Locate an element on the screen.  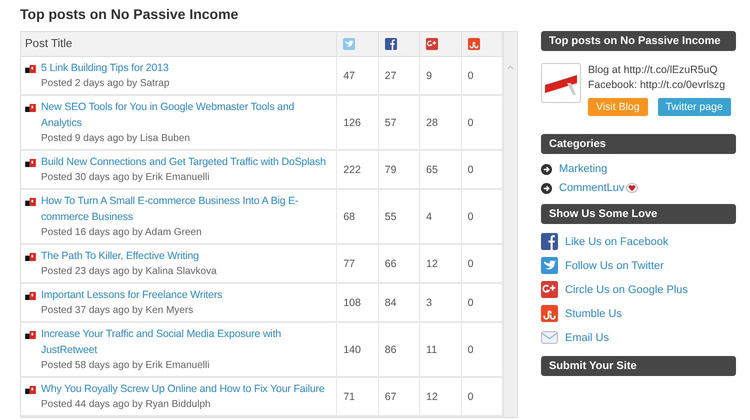
post-link: How To Turn A Small E-commerce Business Into A Big E-commerce Business is located at coordinates (187, 209).